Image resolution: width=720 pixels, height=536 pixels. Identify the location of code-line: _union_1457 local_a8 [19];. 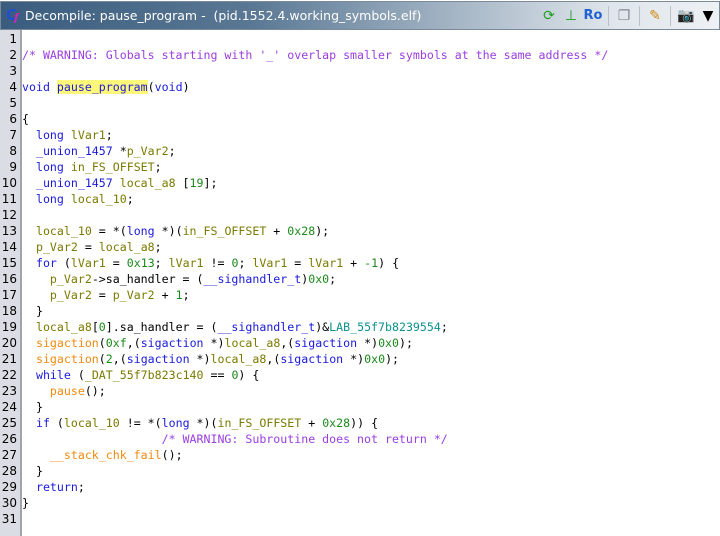
(120, 183).